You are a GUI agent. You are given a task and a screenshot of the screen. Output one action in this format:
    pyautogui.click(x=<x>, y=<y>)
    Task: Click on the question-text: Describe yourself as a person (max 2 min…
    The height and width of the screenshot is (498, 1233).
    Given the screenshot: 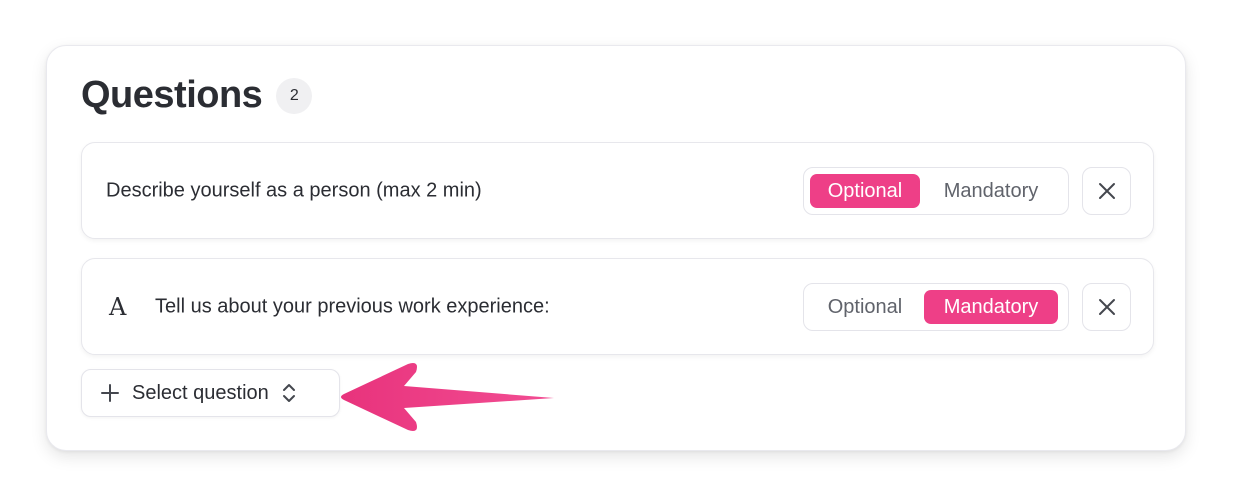 What is the action you would take?
    pyautogui.click(x=294, y=190)
    